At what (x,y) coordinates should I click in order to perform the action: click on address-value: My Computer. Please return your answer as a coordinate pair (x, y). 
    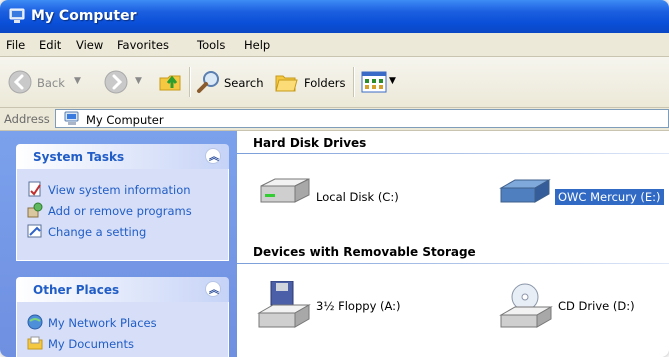
    Looking at the image, I should click on (125, 120).